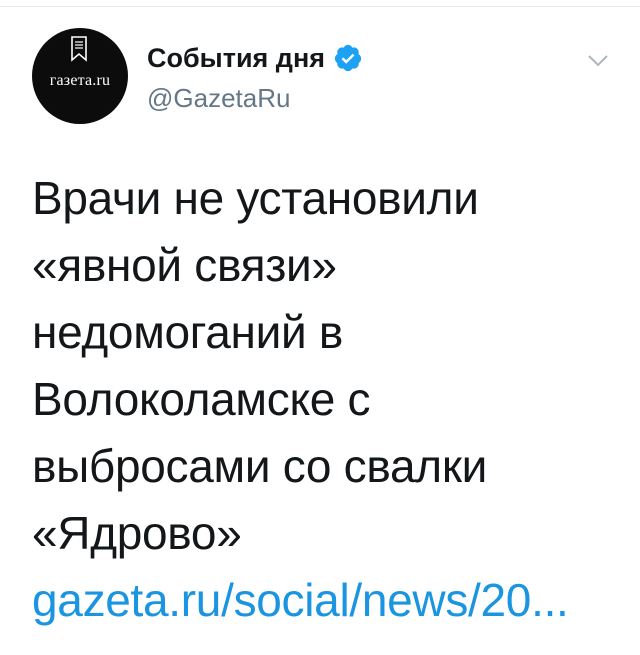 Image resolution: width=640 pixels, height=655 pixels. Describe the element at coordinates (80, 80) in the screenshot. I see `avatar-logo-text: газета.ru` at that location.